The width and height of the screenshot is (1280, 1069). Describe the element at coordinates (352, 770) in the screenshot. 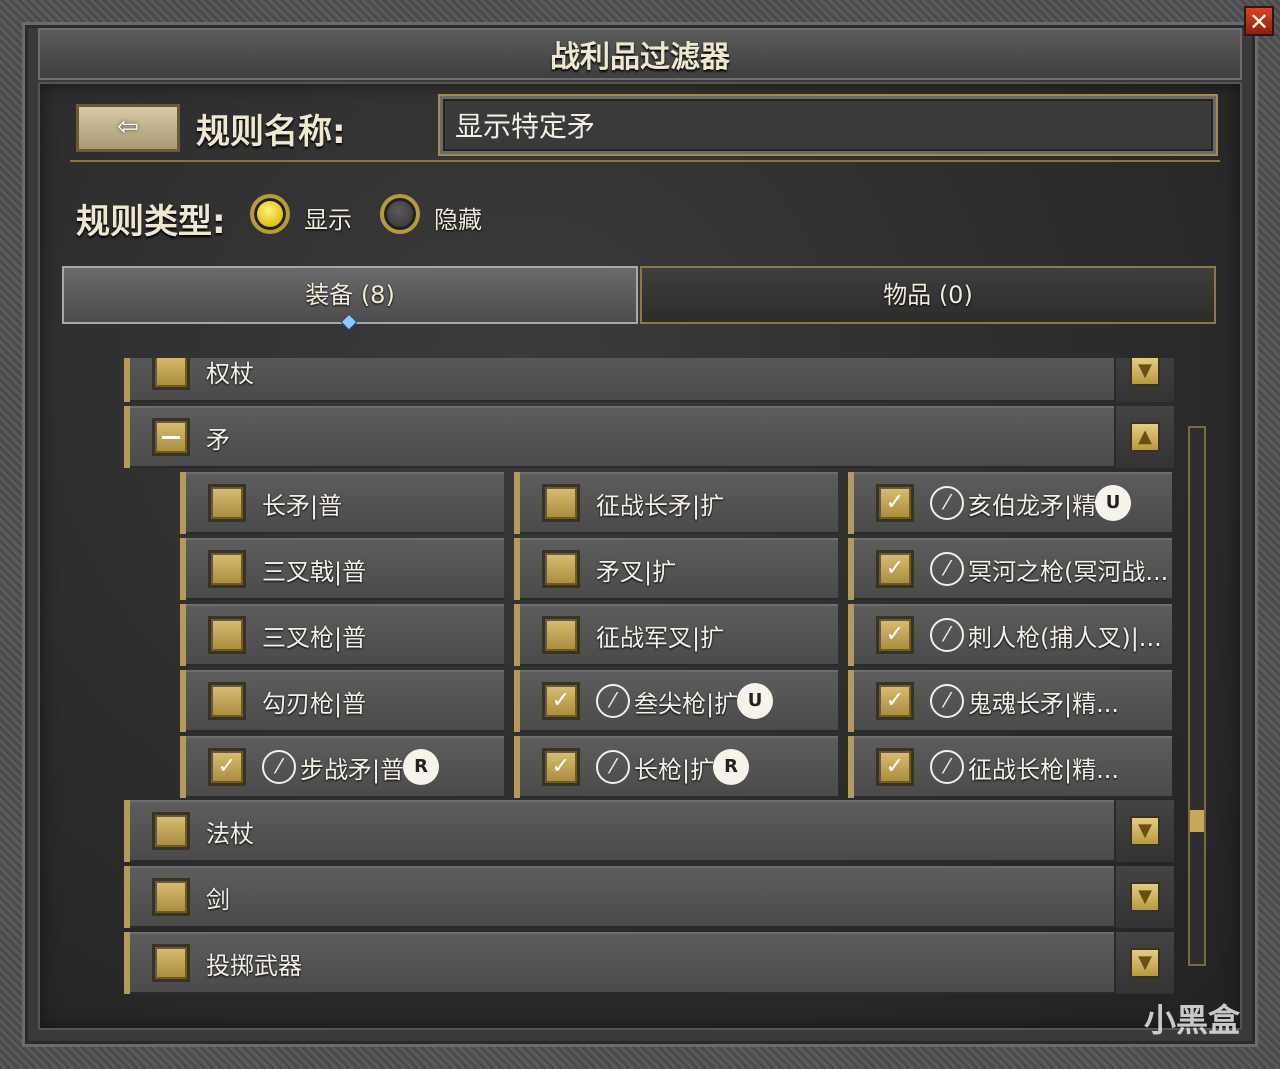

I see `item-label: 步战矛|普` at that location.